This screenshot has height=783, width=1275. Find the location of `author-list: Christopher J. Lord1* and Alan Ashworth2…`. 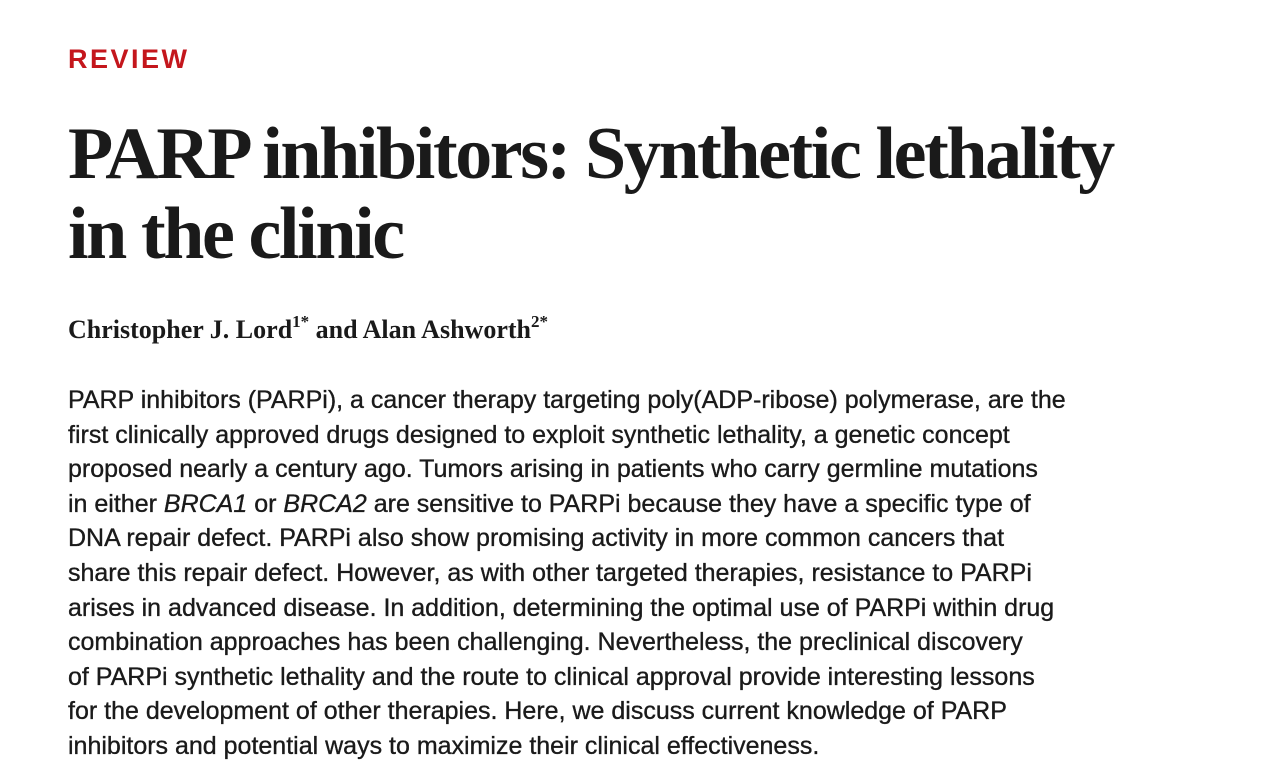

author-list: Christopher J. Lord1* and Alan Ashworth2… is located at coordinates (308, 330).